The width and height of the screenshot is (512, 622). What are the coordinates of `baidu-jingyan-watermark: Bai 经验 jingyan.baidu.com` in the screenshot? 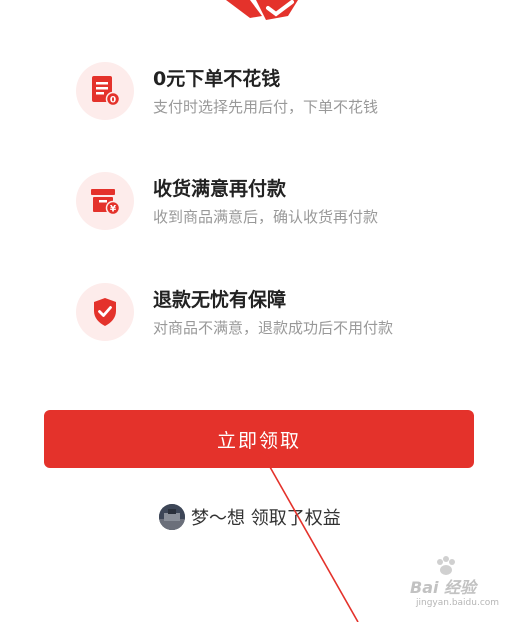 It's located at (445, 585).